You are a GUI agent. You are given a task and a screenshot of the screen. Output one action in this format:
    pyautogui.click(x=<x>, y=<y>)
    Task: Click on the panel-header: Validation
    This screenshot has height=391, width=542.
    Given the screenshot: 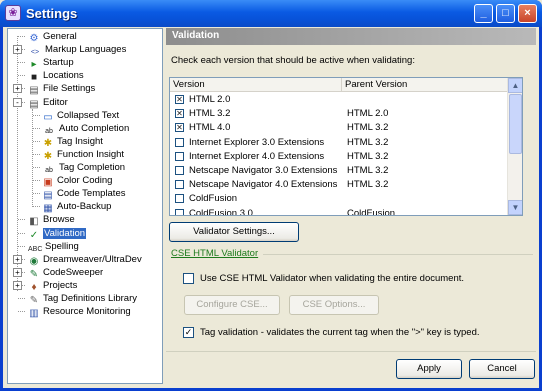 What is the action you would take?
    pyautogui.click(x=351, y=36)
    